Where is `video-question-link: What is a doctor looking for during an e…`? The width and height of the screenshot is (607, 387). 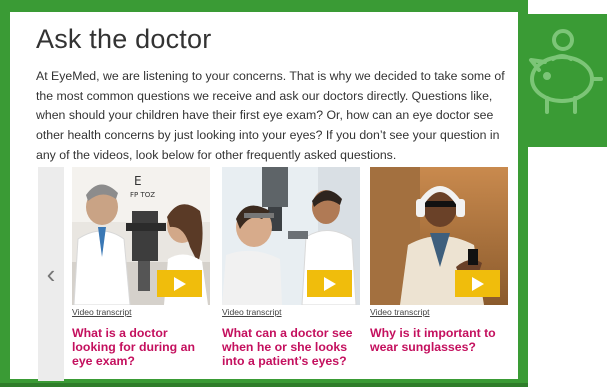
video-question-link: What is a doctor looking for during an e… is located at coordinates (142, 347).